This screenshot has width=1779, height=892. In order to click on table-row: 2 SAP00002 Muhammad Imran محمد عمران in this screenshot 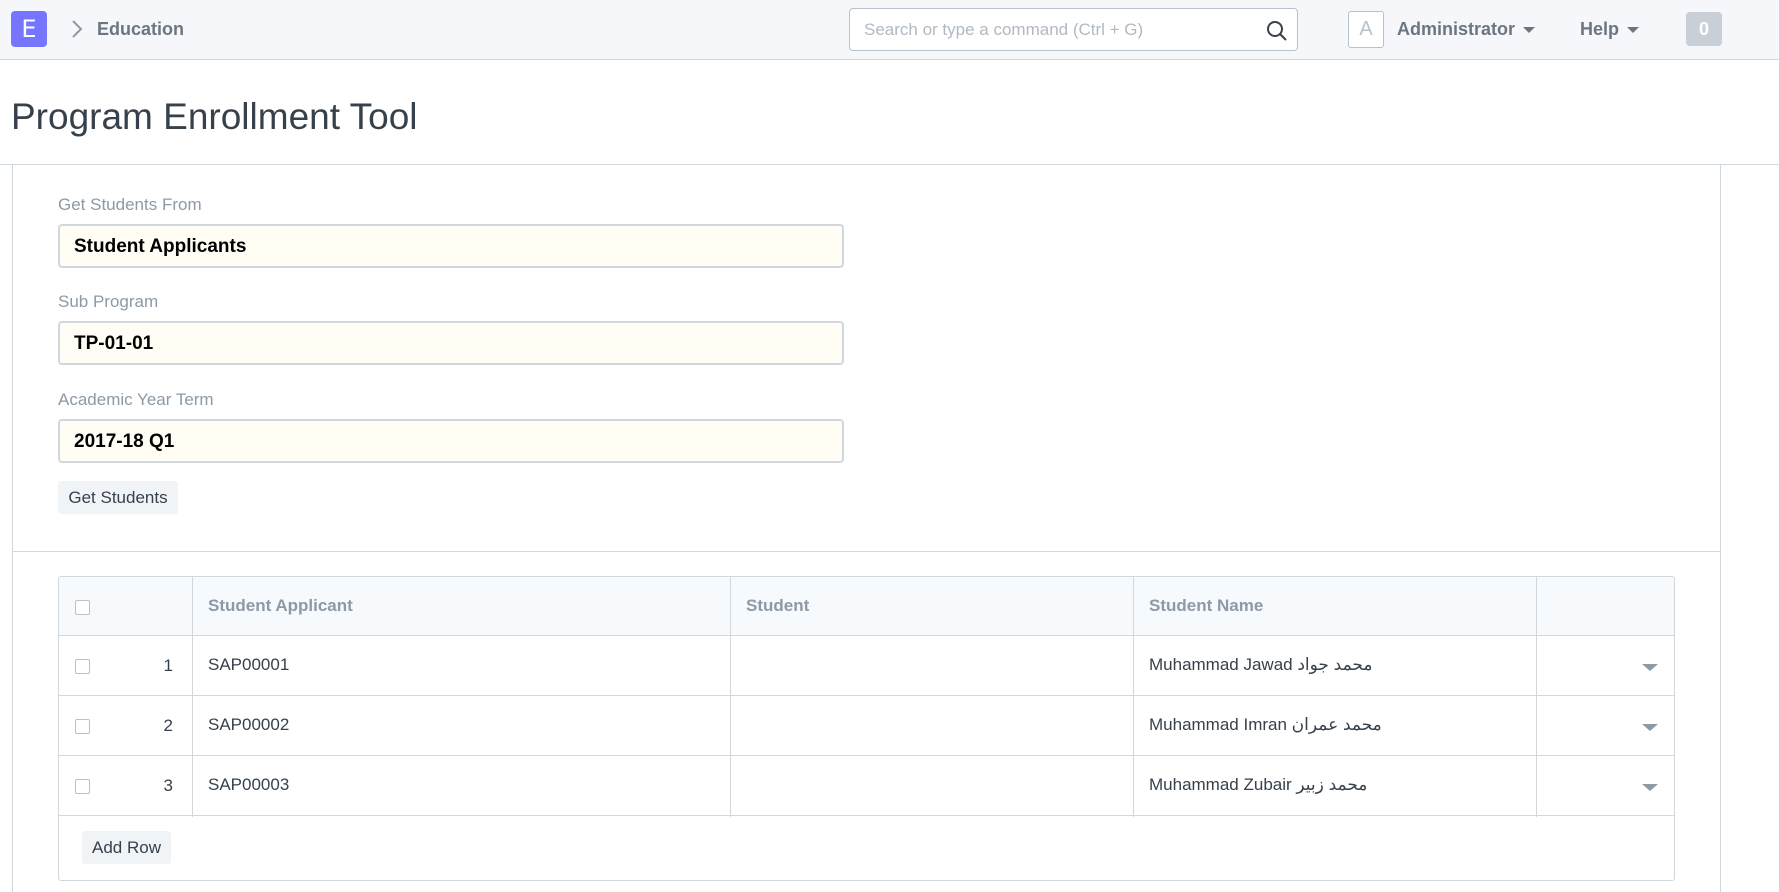, I will do `click(866, 726)`.